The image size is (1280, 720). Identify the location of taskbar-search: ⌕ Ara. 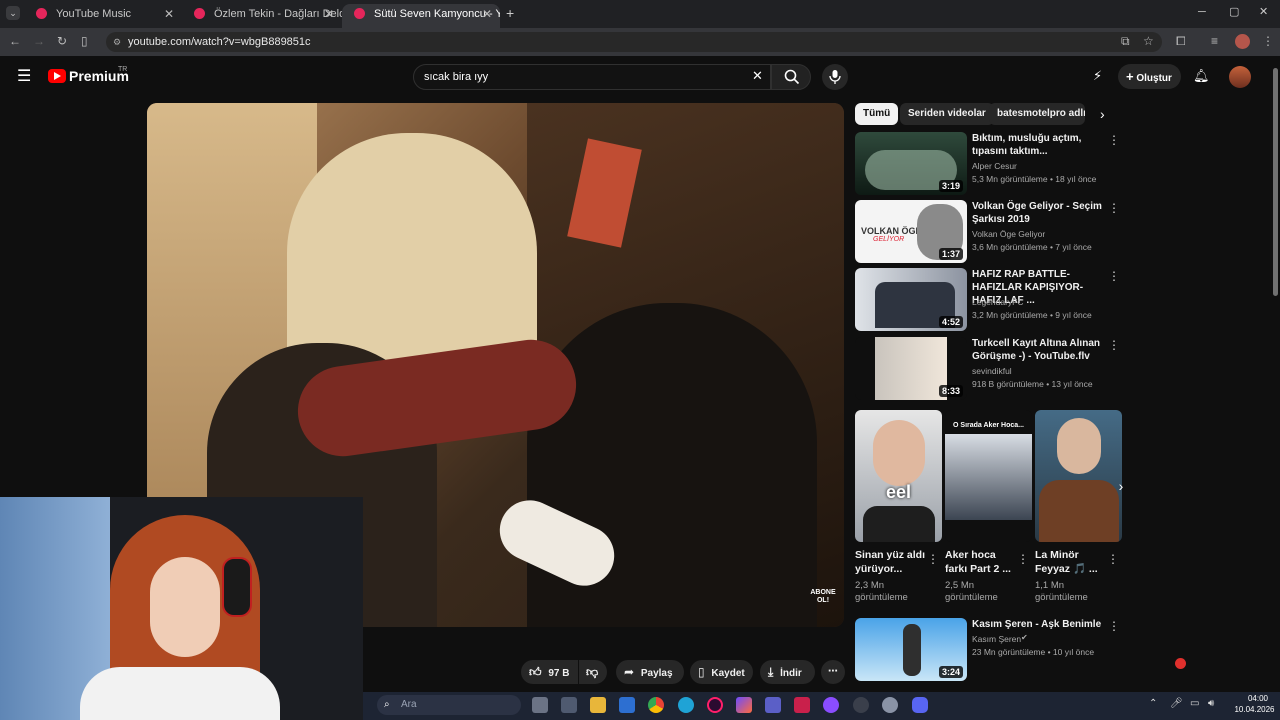
(449, 705).